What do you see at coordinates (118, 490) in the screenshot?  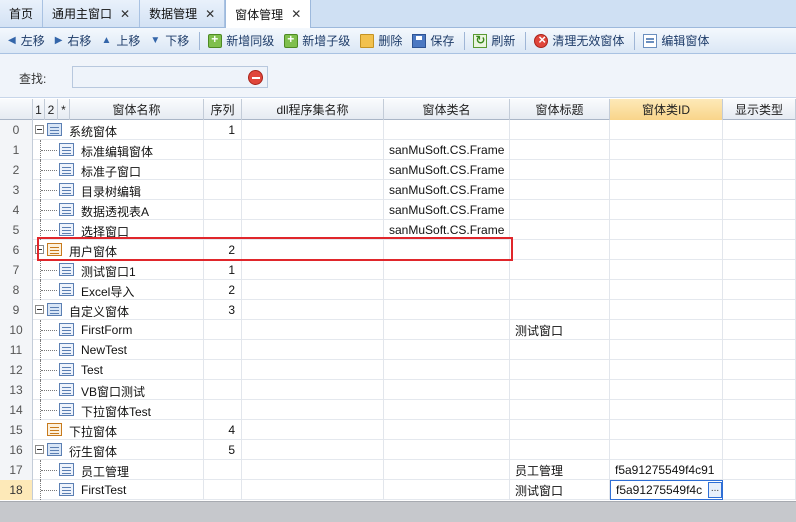 I see `form-name-cell: FirstTest` at bounding box center [118, 490].